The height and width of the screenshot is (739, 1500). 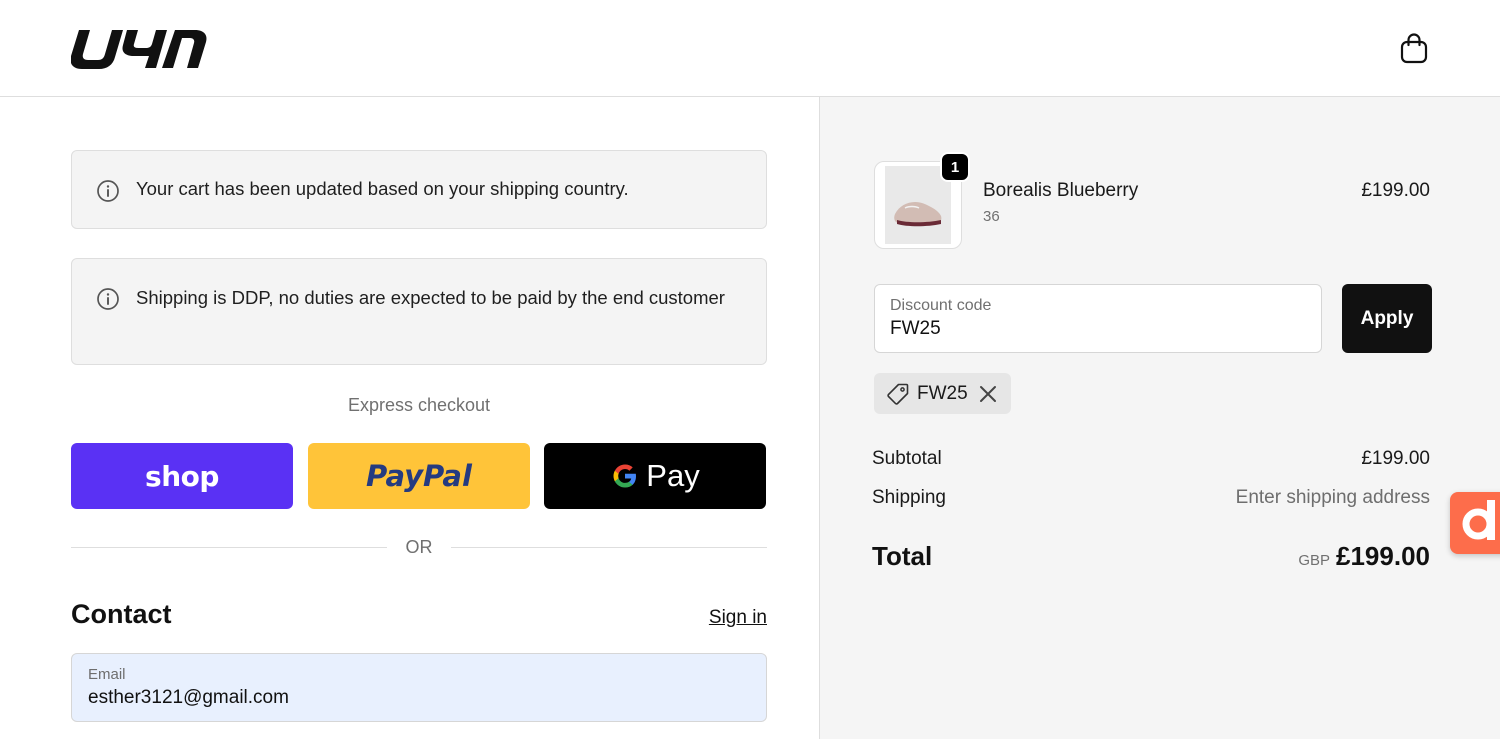 I want to click on total-currency: GBP, so click(x=1314, y=560).